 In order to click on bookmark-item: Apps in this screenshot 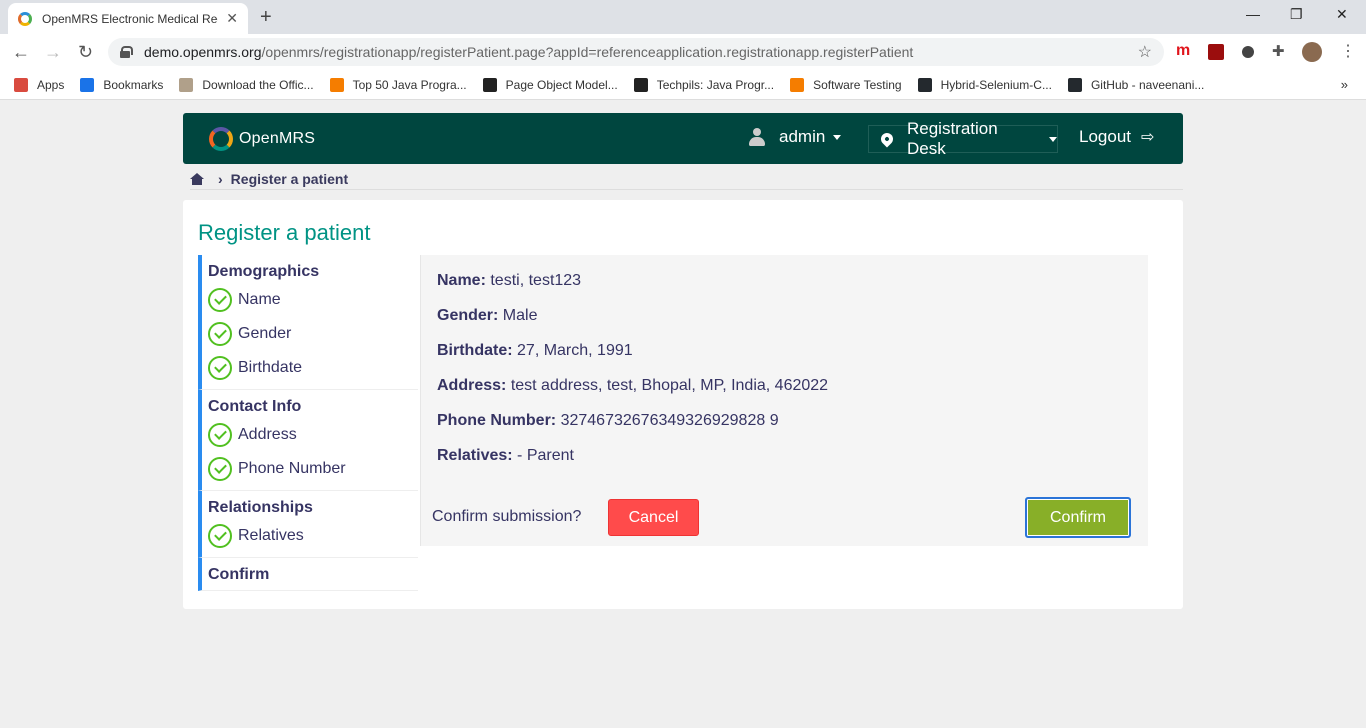, I will do `click(39, 84)`.